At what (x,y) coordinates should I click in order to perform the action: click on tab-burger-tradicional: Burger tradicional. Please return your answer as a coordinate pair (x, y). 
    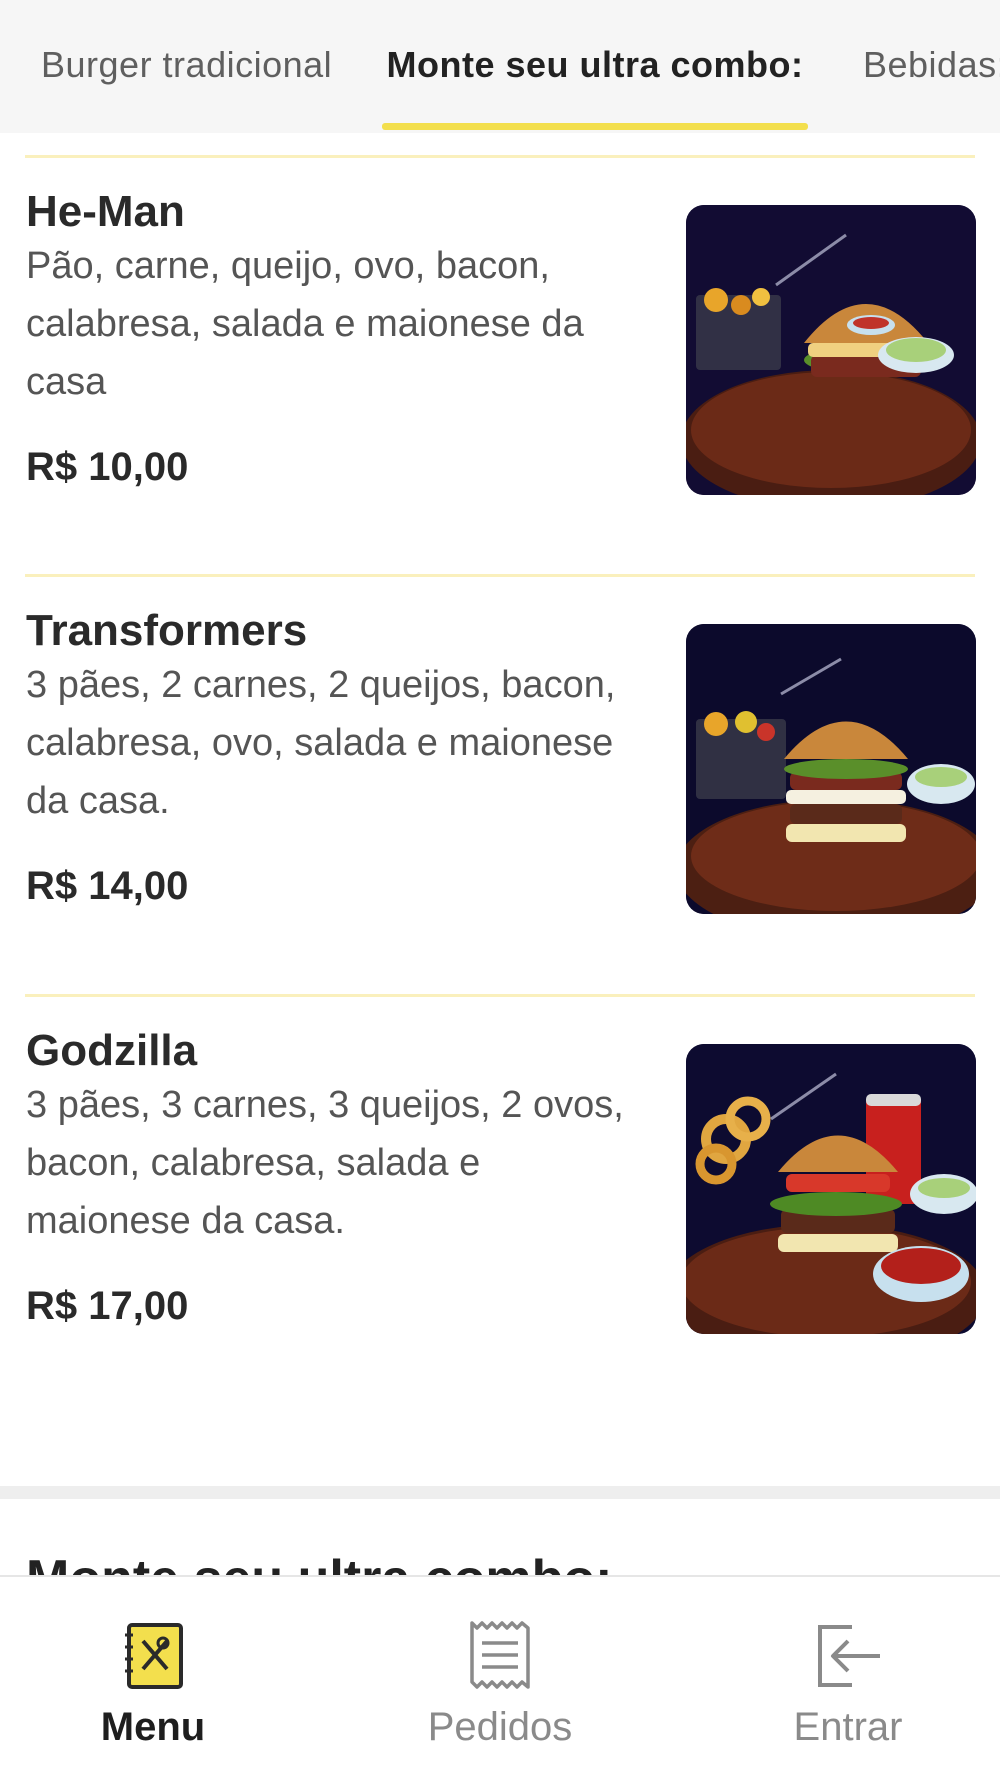
    Looking at the image, I should click on (186, 66).